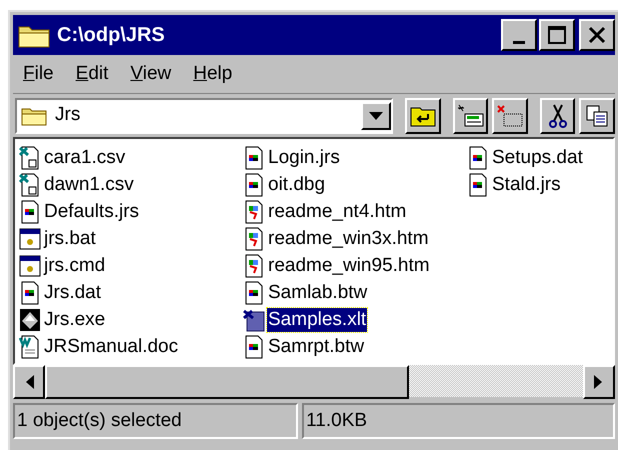 Image resolution: width=618 pixels, height=450 pixels. I want to click on cut-button, so click(558, 116).